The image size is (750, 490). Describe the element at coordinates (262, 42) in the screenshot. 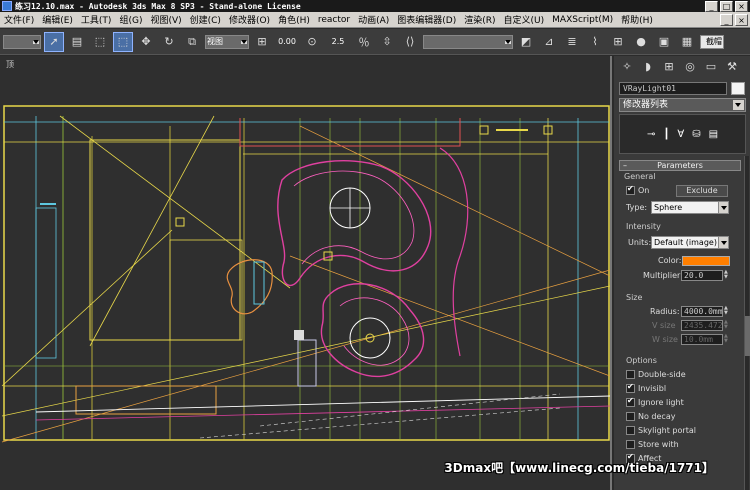

I see `pivot-icon: ⊞` at that location.